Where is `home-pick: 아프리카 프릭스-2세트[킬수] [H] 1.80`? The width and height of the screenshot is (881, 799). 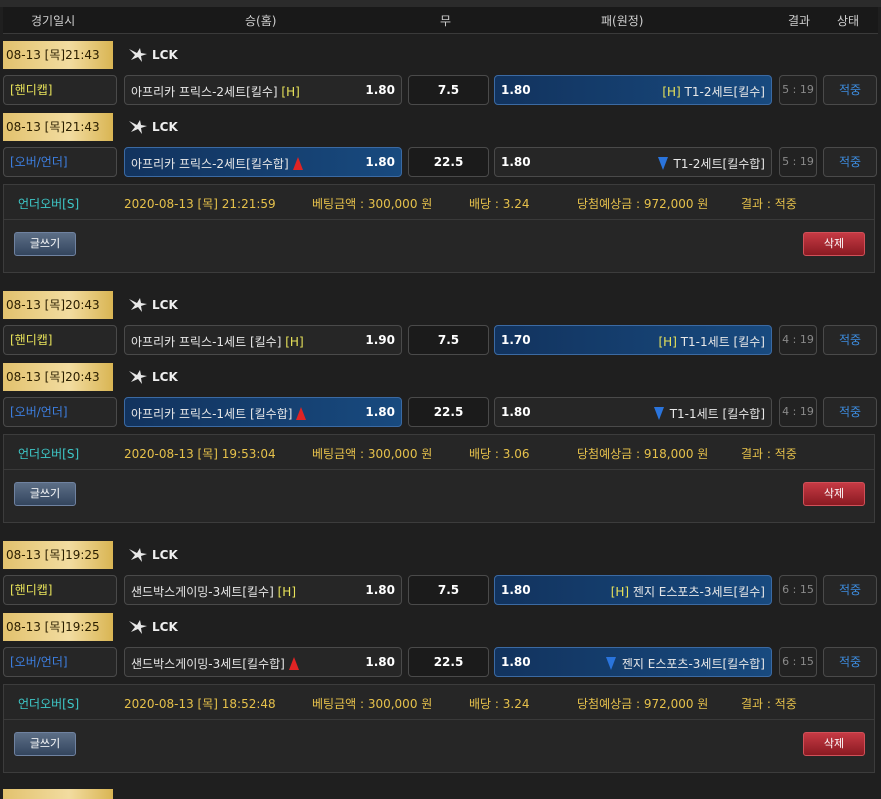
home-pick: 아프리카 프릭스-2세트[킬수] [H] 1.80 is located at coordinates (263, 90).